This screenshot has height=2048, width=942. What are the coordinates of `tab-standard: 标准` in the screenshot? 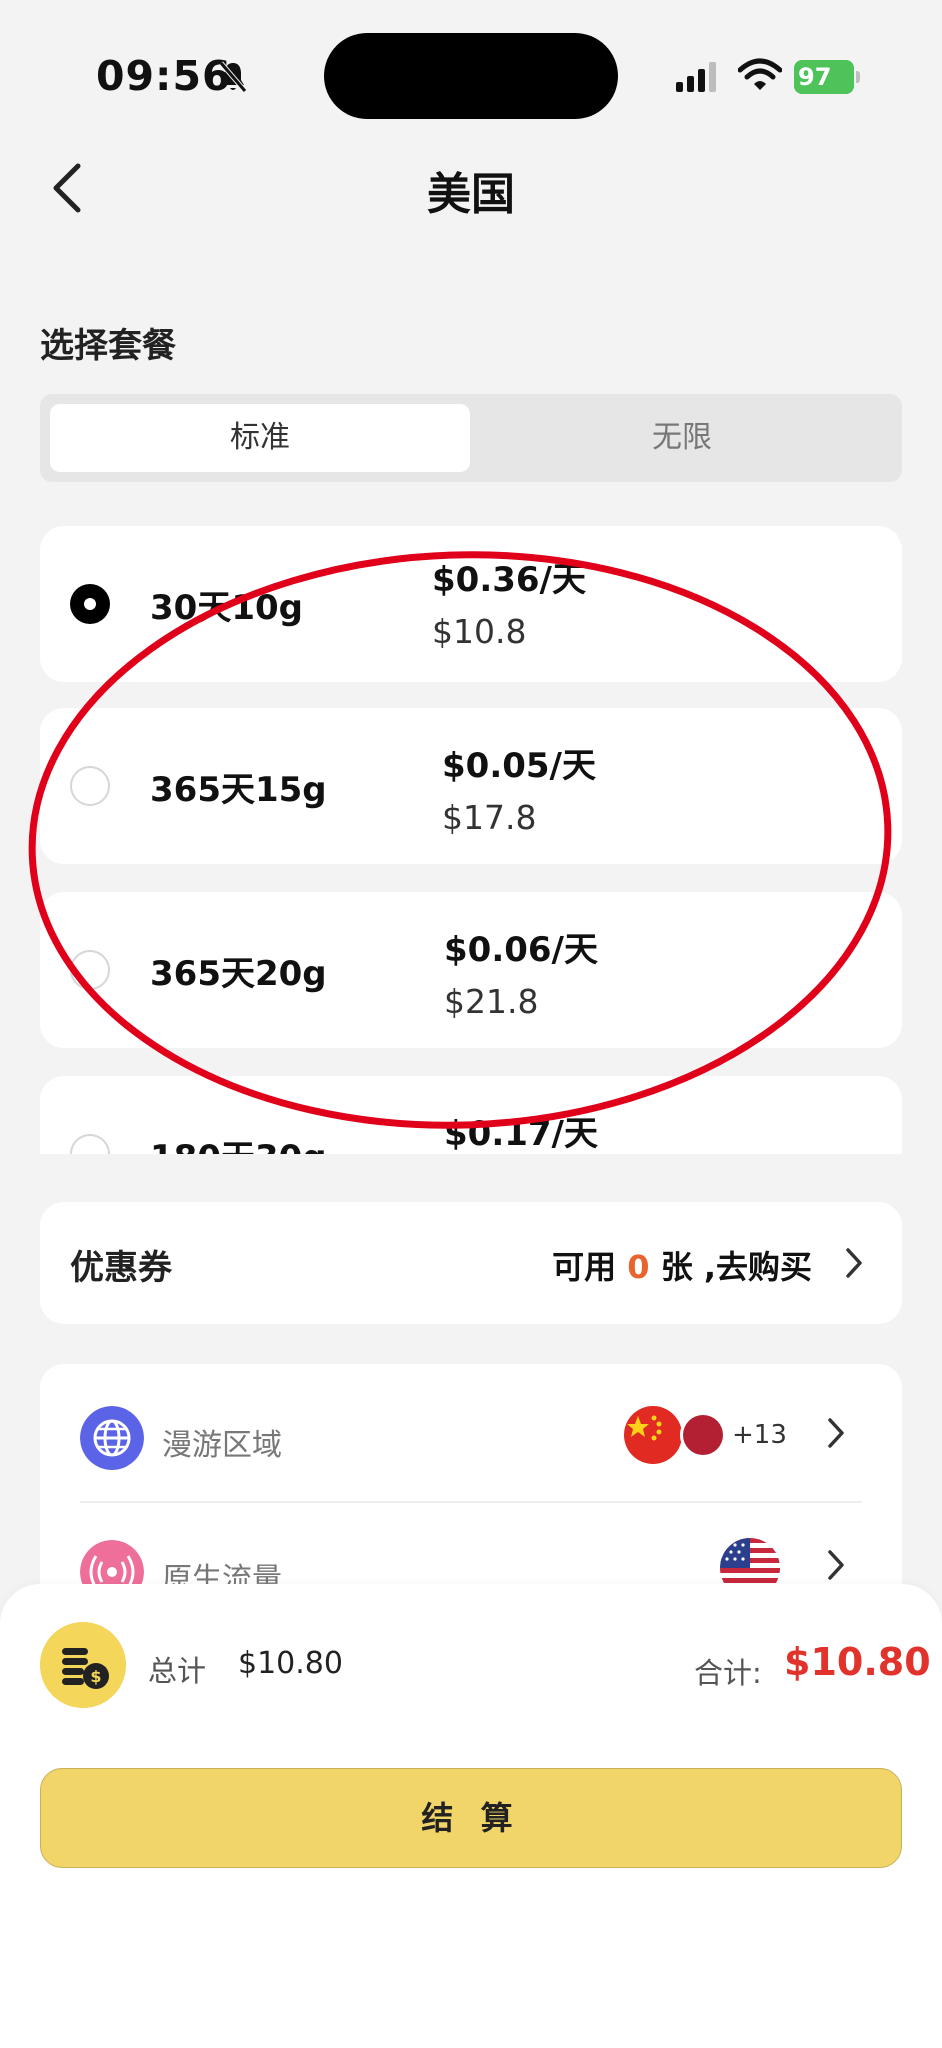 It's located at (260, 438).